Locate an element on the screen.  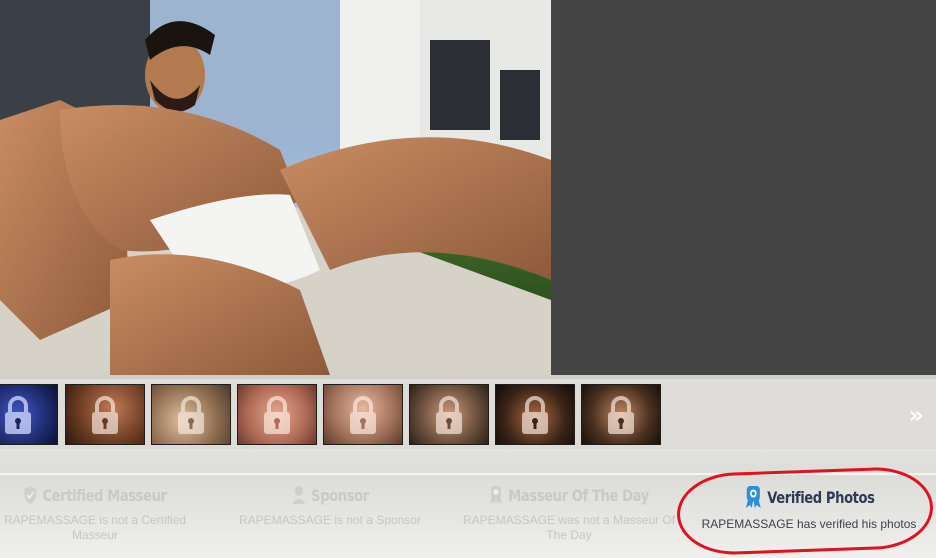
badge-motd-title: Masseur Of The Day is located at coordinates (579, 495).